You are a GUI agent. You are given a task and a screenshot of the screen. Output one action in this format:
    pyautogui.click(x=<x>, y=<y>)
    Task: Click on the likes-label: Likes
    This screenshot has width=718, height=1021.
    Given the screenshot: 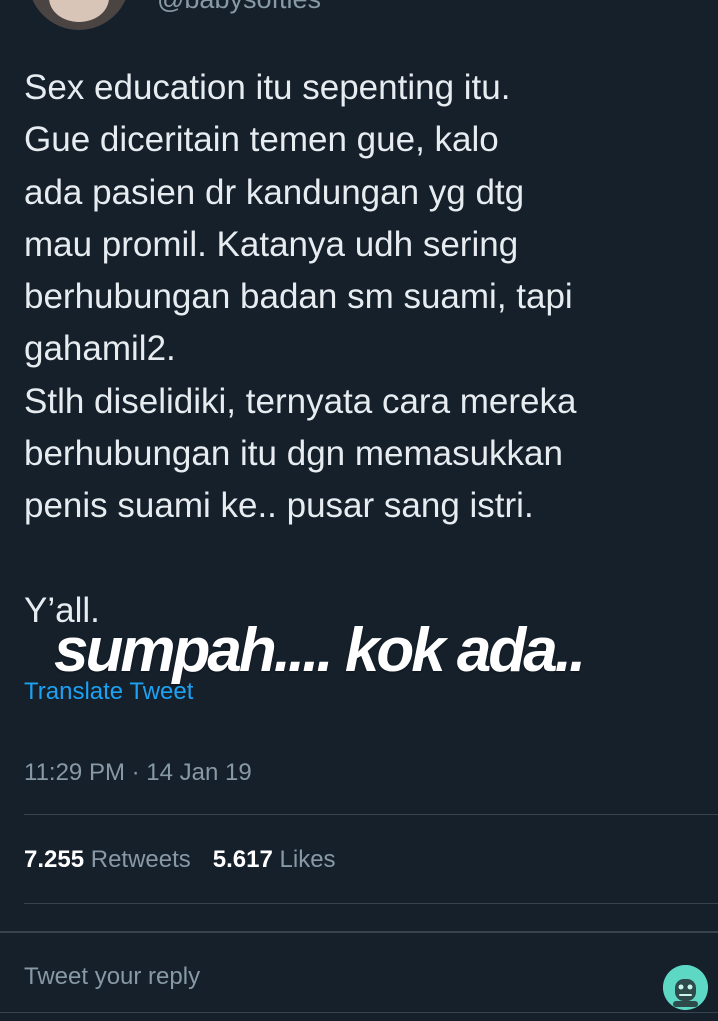 What is the action you would take?
    pyautogui.click(x=307, y=859)
    